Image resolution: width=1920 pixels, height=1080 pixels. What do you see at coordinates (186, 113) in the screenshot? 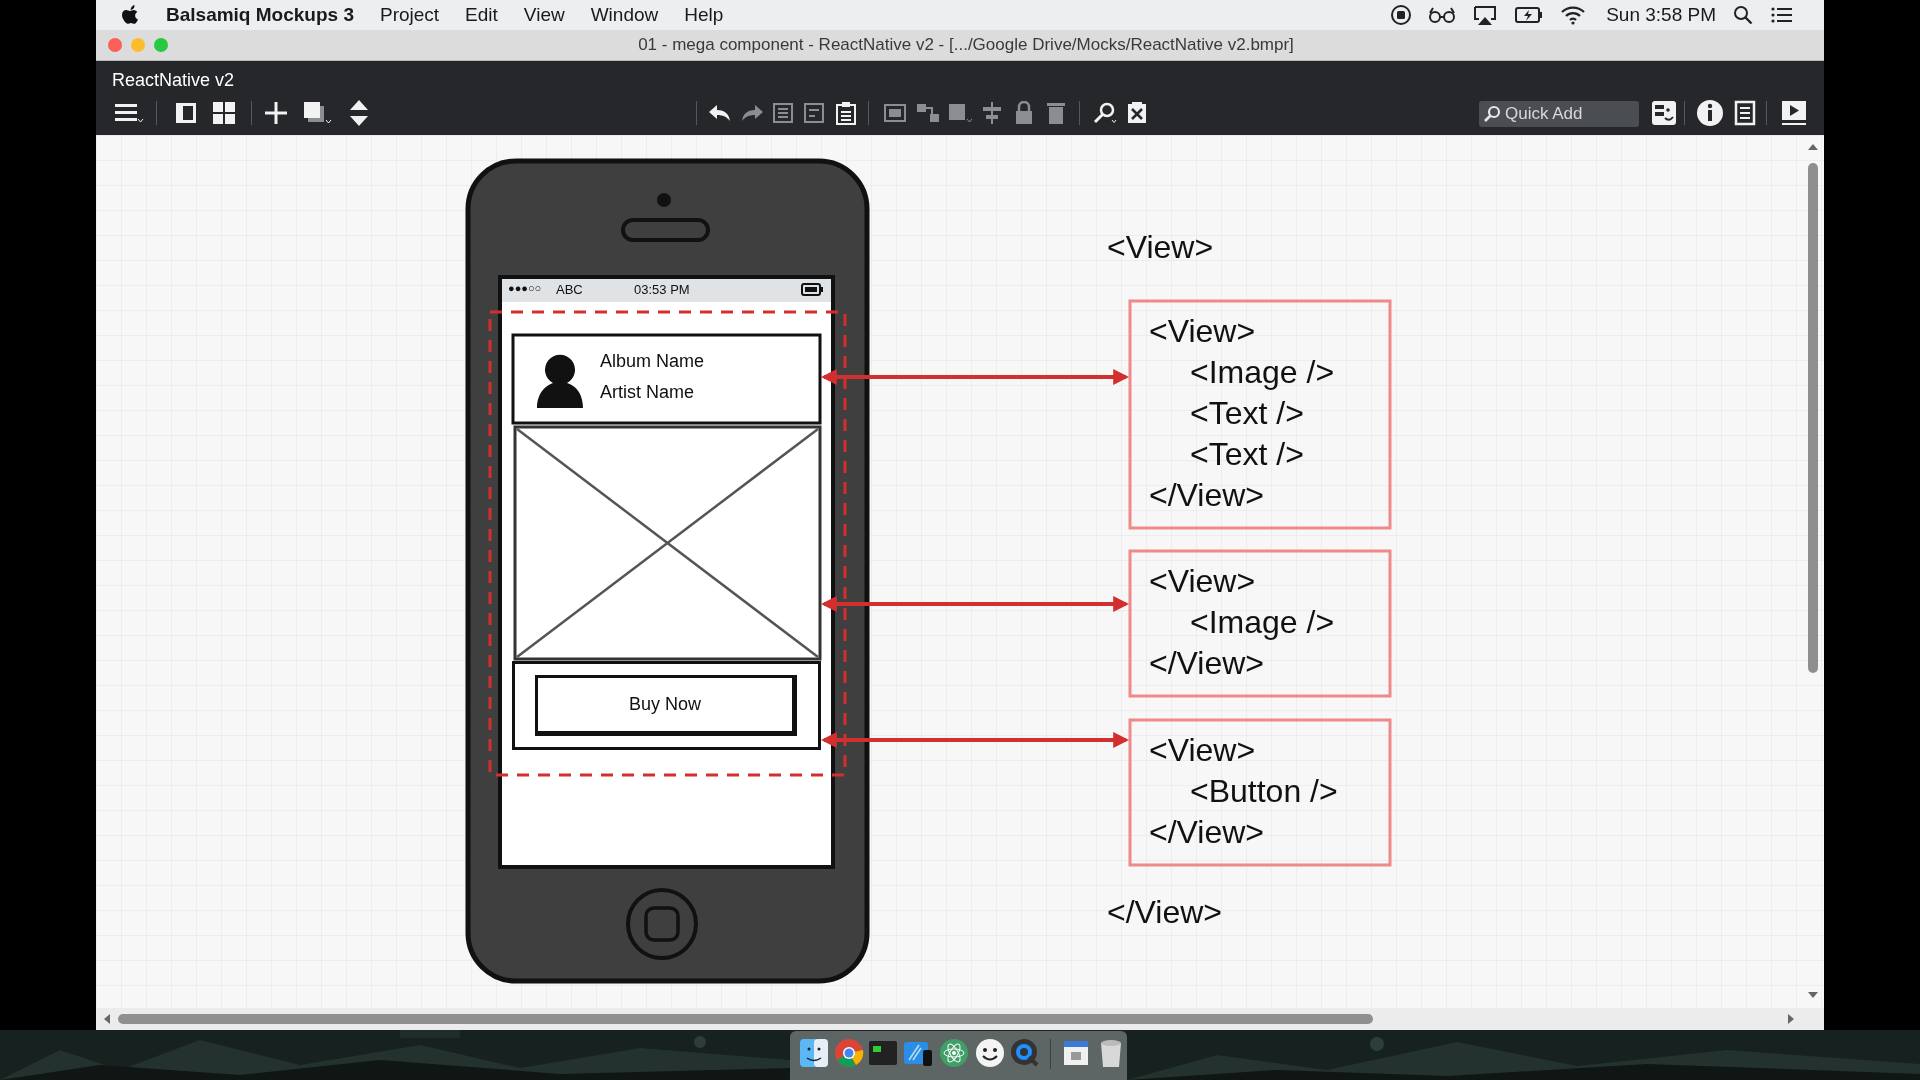
I see `panel-icon` at bounding box center [186, 113].